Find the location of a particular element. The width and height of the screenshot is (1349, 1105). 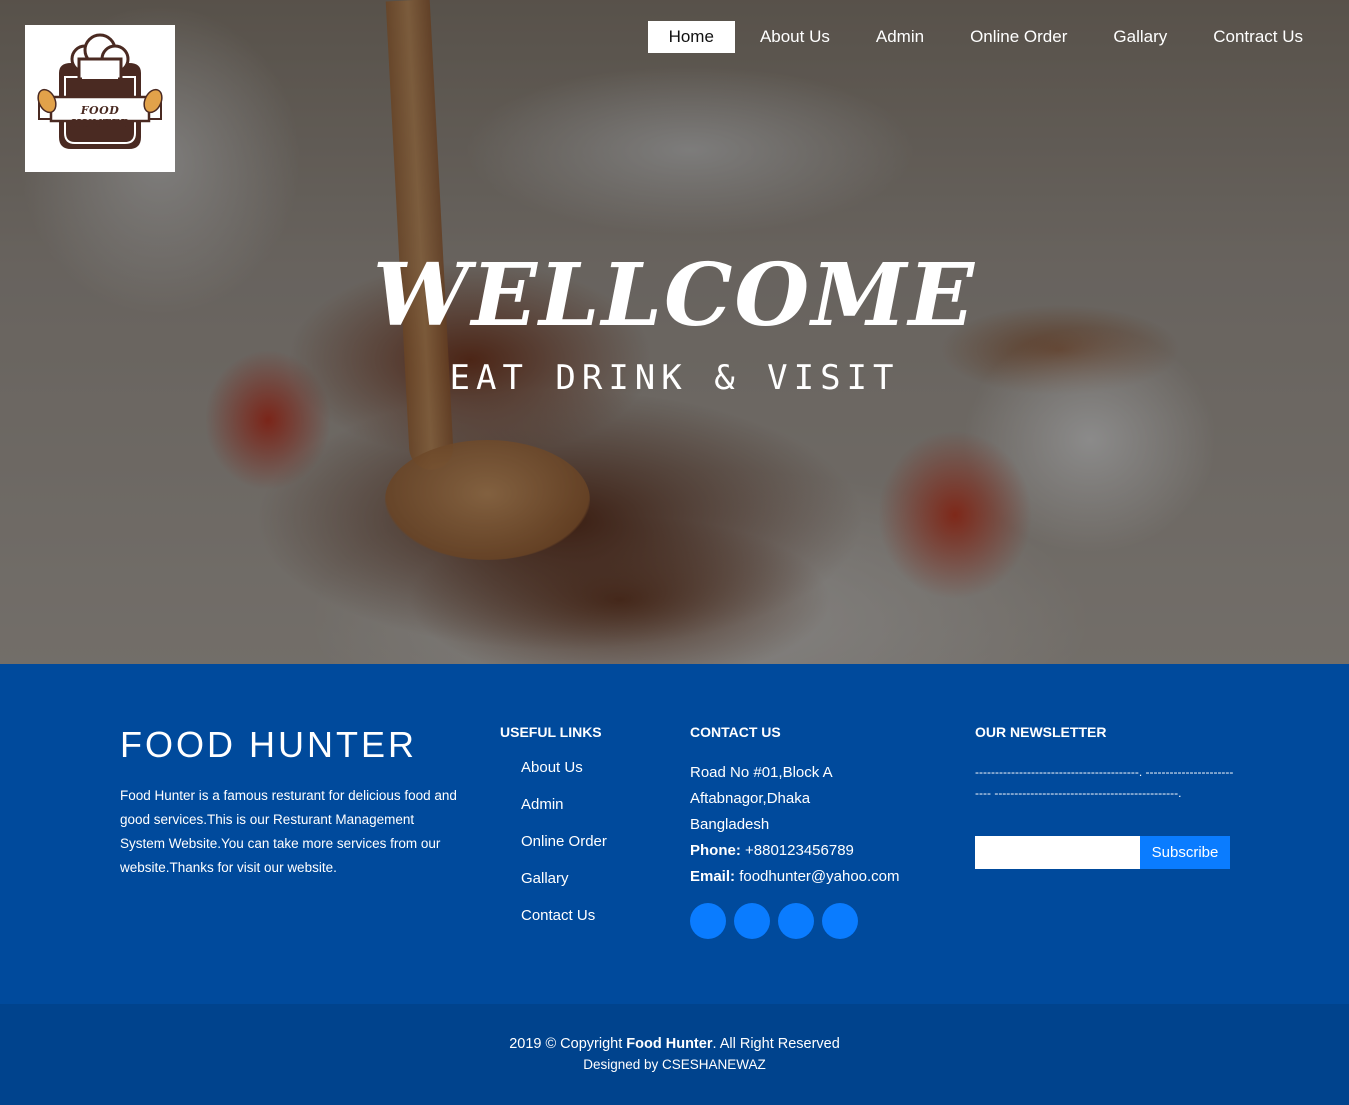

footer-brand-title: FOOD HUNTER is located at coordinates (268, 744).